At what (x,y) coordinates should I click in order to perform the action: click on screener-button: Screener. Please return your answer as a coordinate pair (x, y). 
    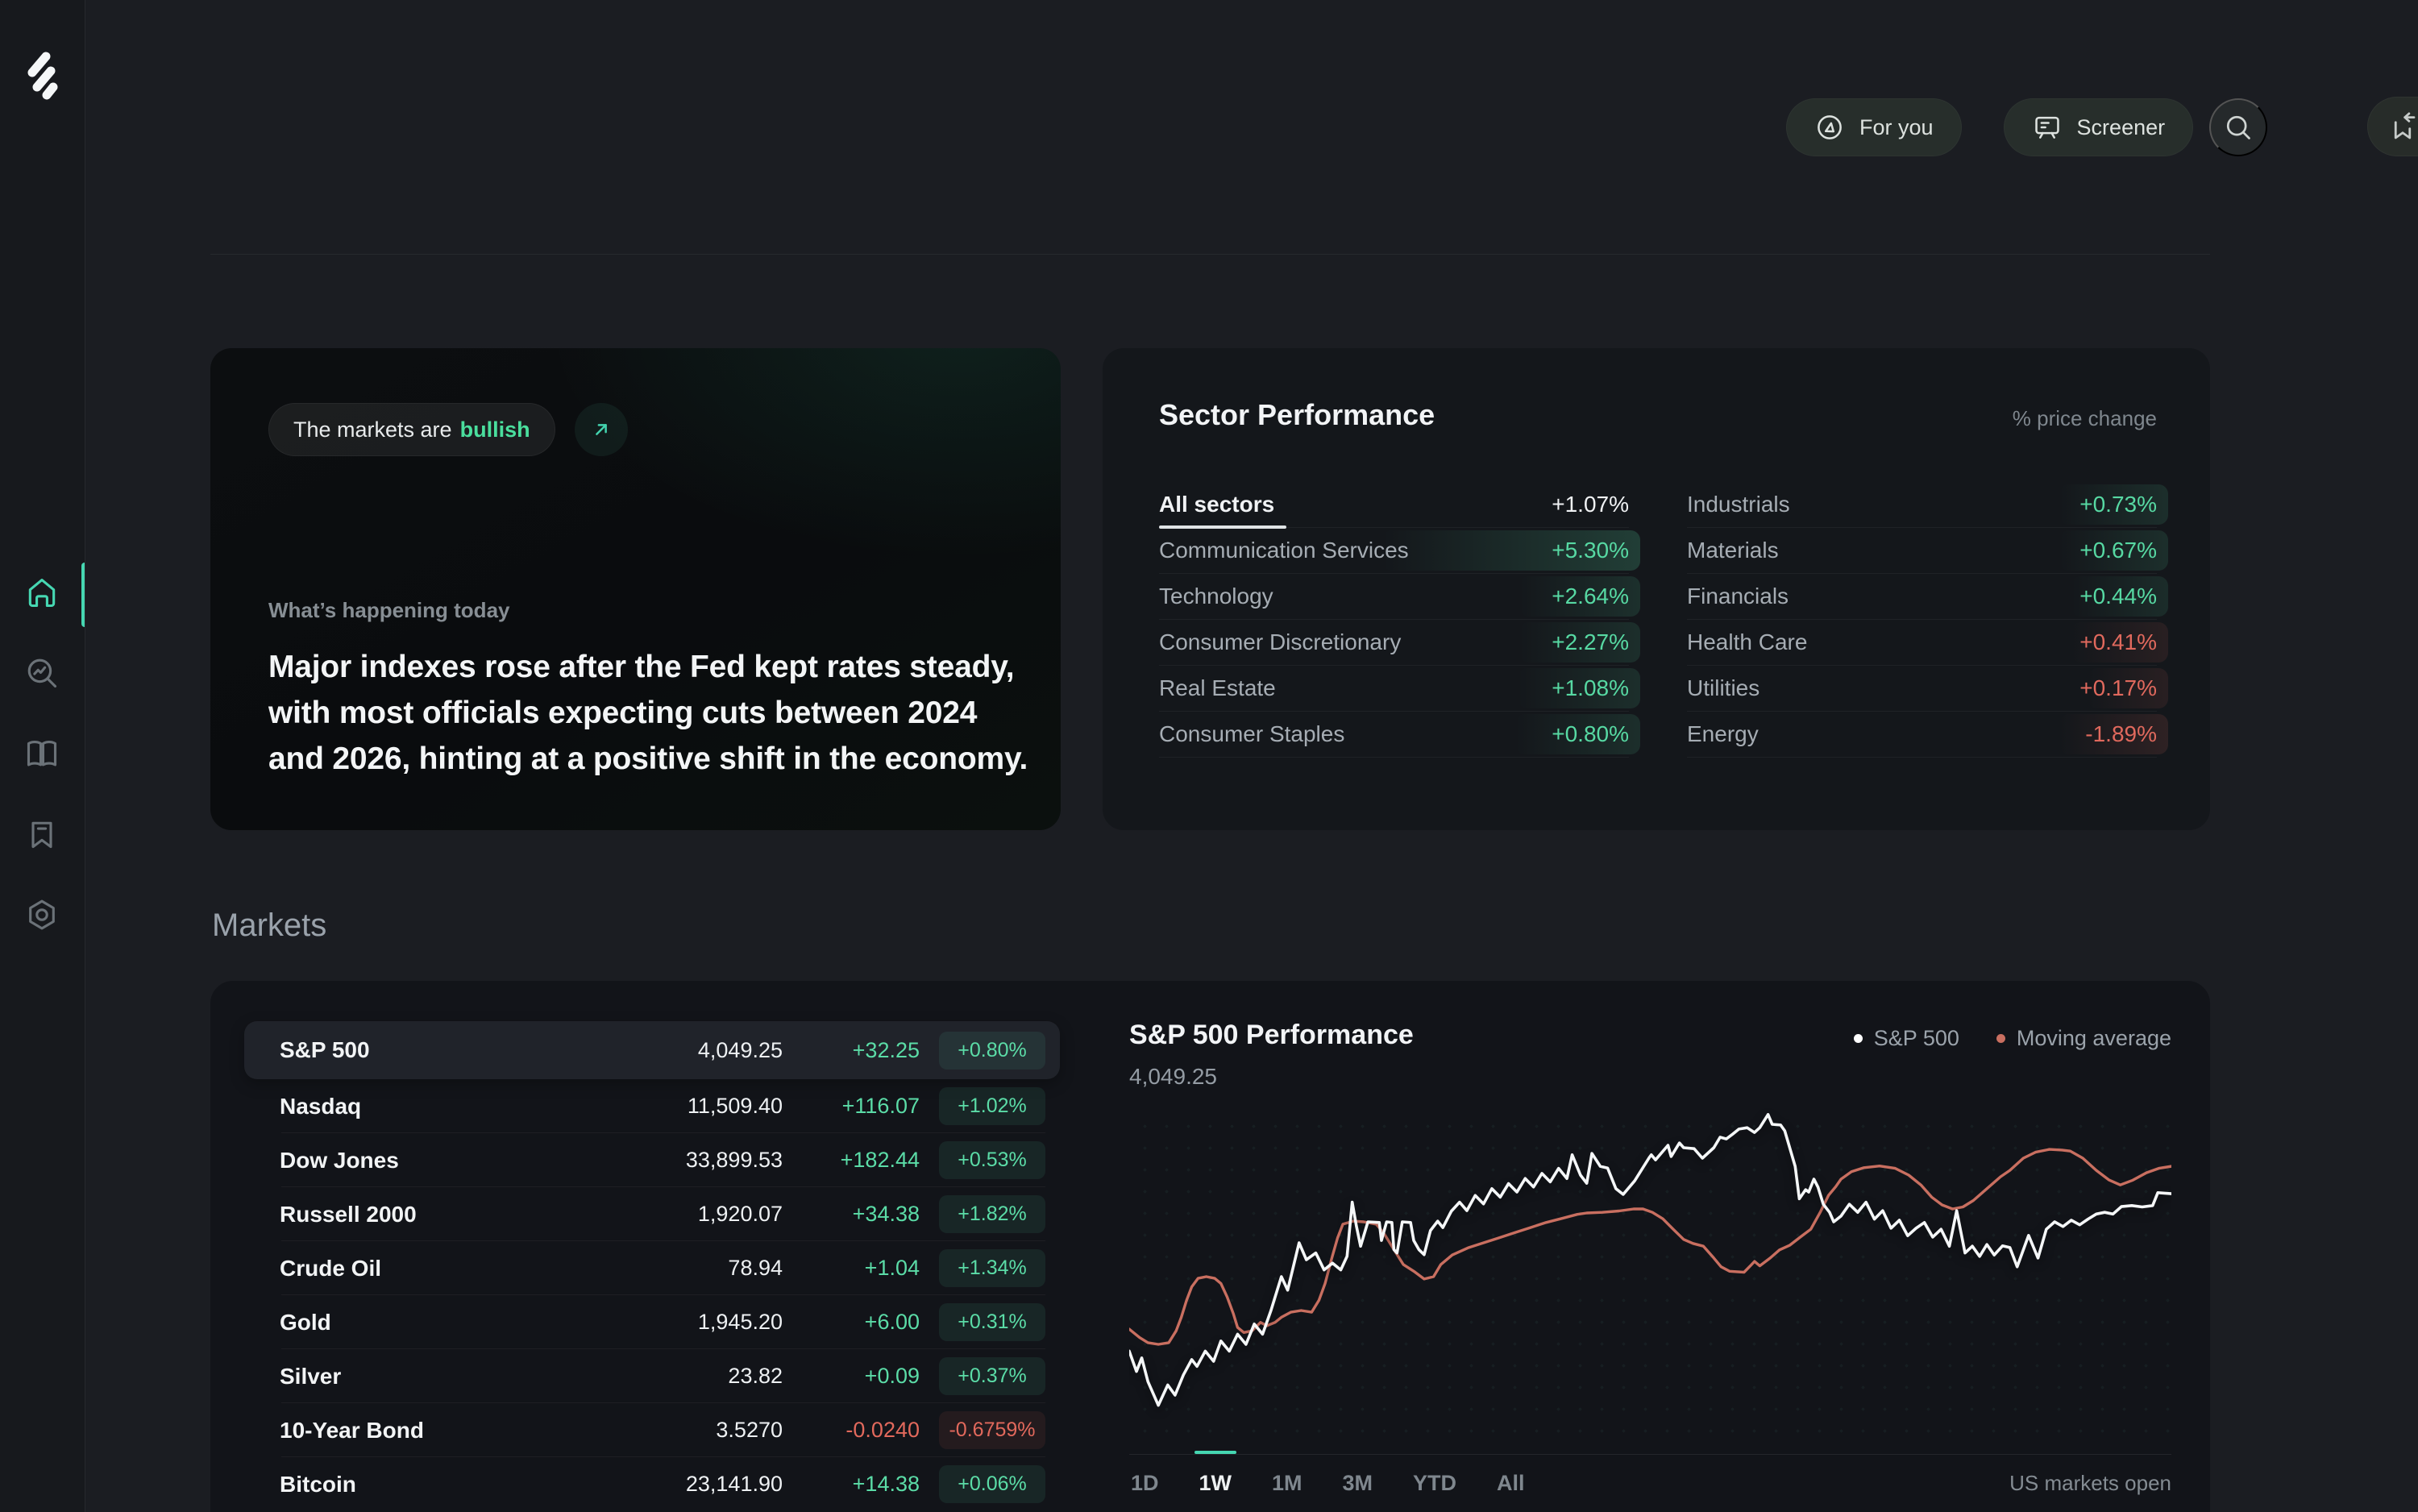
    Looking at the image, I should click on (2098, 127).